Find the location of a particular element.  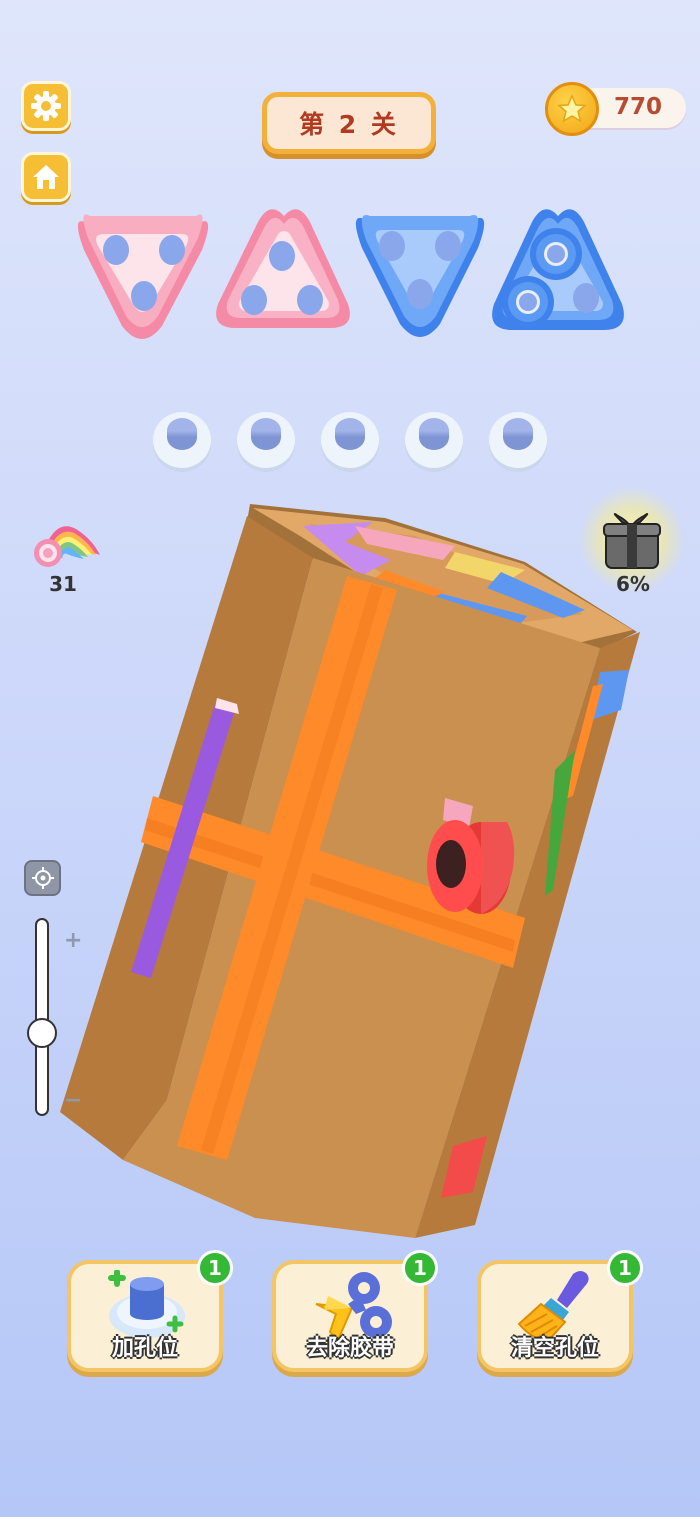

remove-tape-button: 去除胶带 1 is located at coordinates (355, 1311).